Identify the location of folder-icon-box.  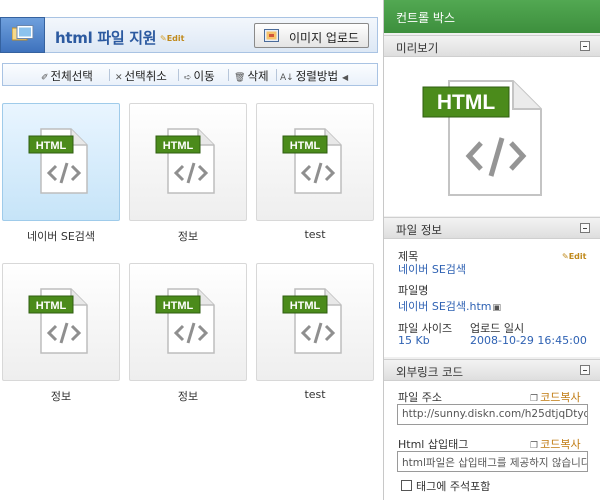
(22, 35).